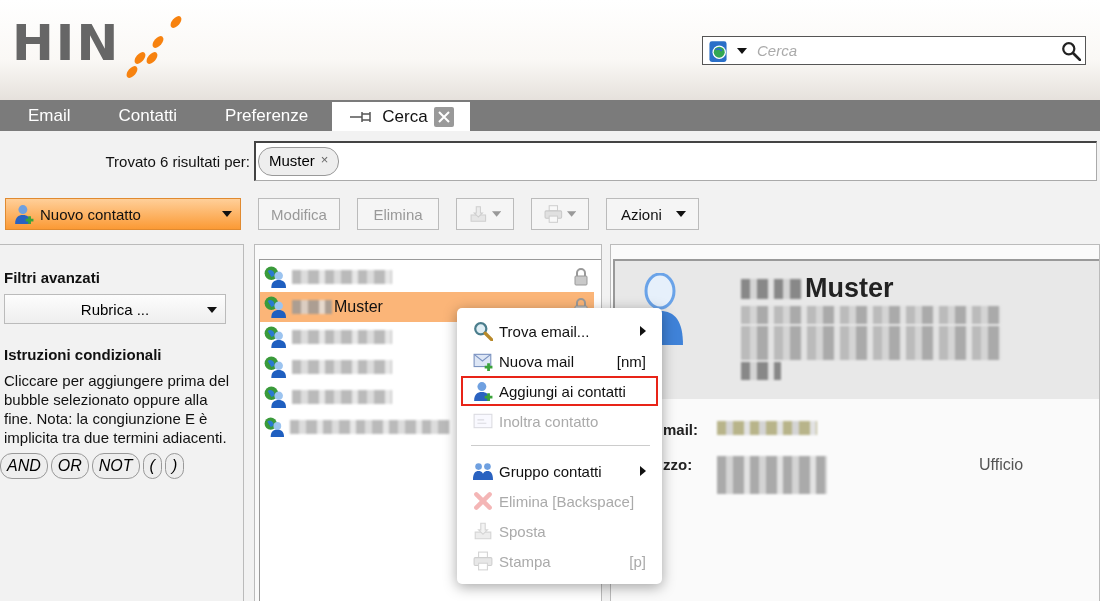 The width and height of the screenshot is (1100, 601). Describe the element at coordinates (1001, 465) in the screenshot. I see `address-type-label: Ufficio` at that location.